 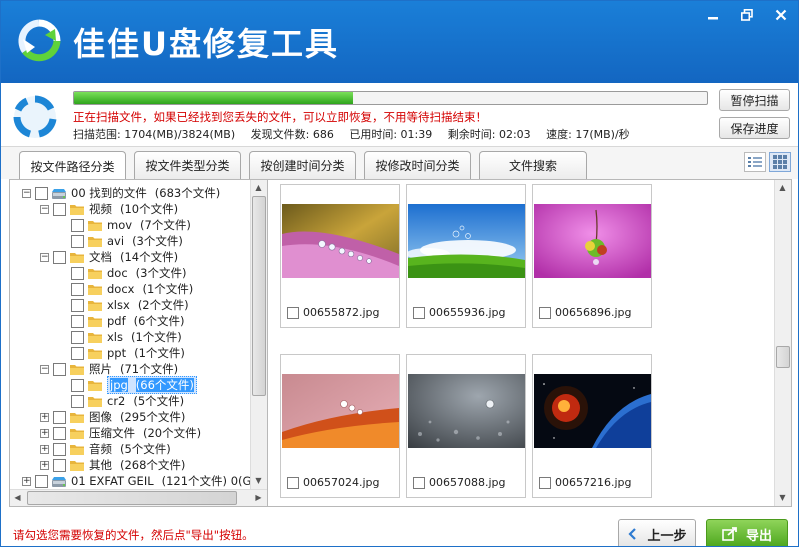 I want to click on tree-row: pdf (6个文件), so click(x=121, y=321).